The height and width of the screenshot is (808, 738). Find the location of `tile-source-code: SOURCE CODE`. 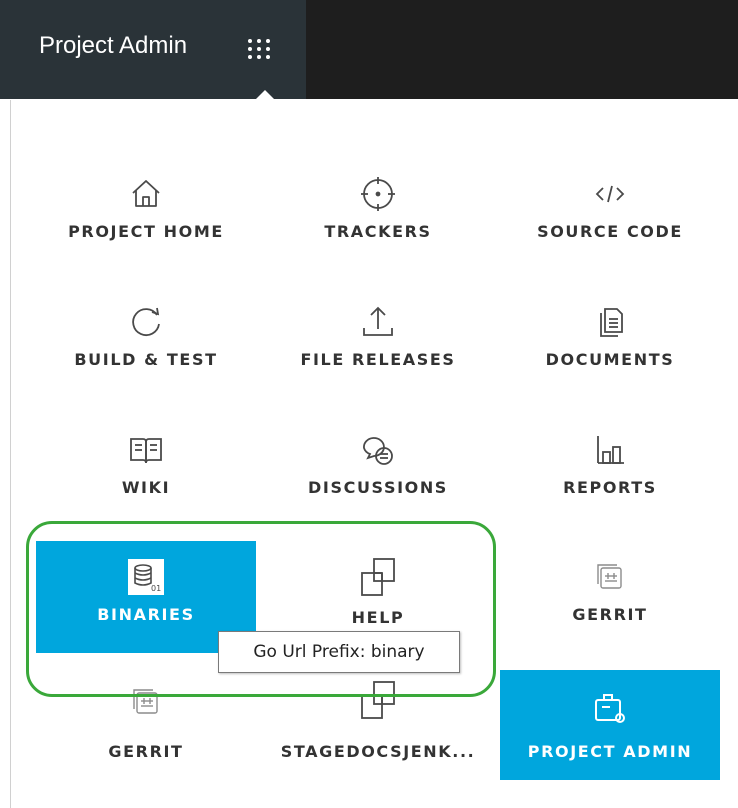

tile-source-code: SOURCE CODE is located at coordinates (610, 214).